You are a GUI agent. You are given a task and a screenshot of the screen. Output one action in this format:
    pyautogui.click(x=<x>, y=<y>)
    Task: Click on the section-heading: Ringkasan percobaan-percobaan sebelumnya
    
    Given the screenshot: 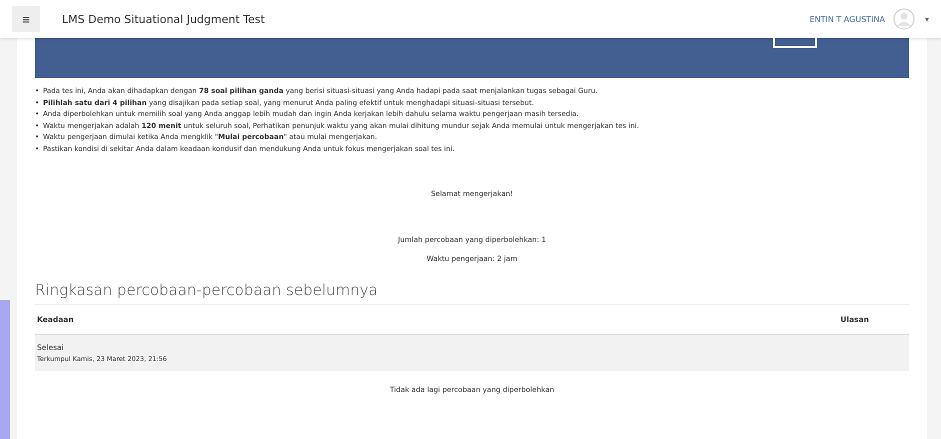 What is the action you would take?
    pyautogui.click(x=472, y=293)
    